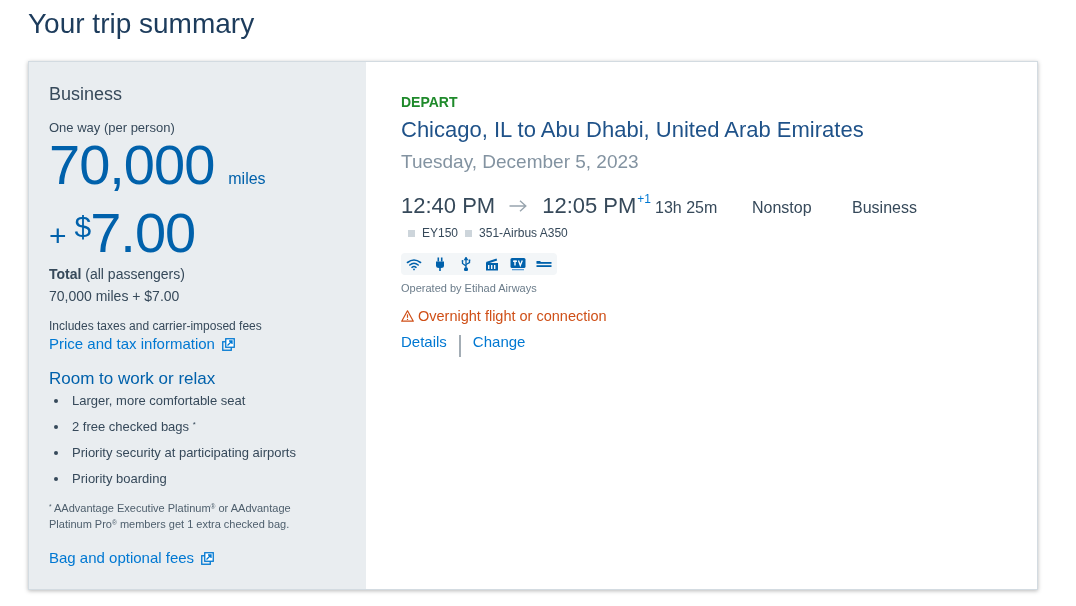 This screenshot has height=606, width=1076. Describe the element at coordinates (469, 288) in the screenshot. I see `operator-text: Operated by Etihad Airways` at that location.